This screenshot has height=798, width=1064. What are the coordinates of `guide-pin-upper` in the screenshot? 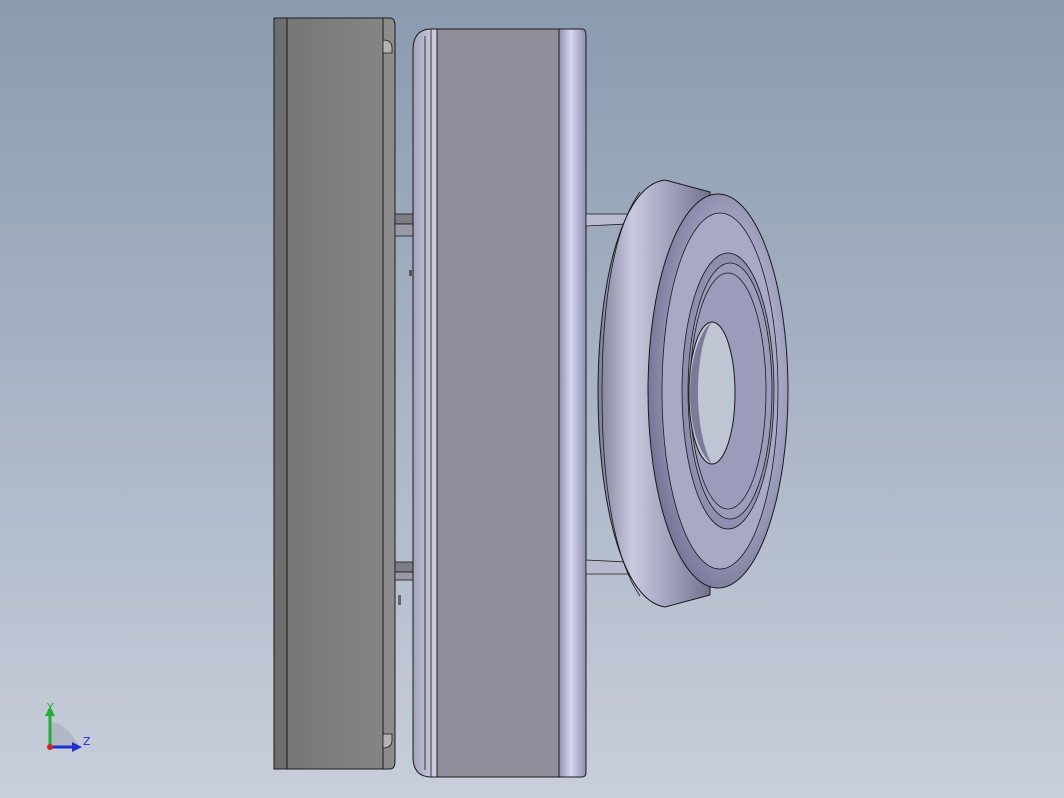 It's located at (404, 219).